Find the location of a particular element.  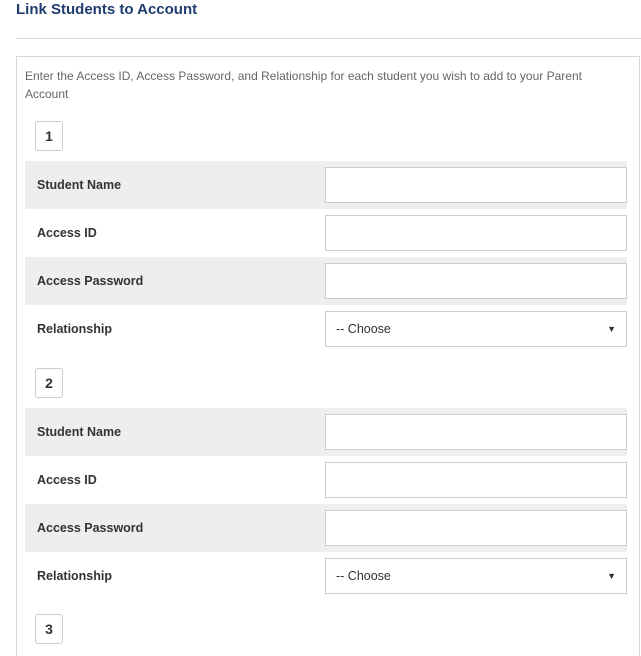

page-title: Link Students to Account is located at coordinates (107, 9).